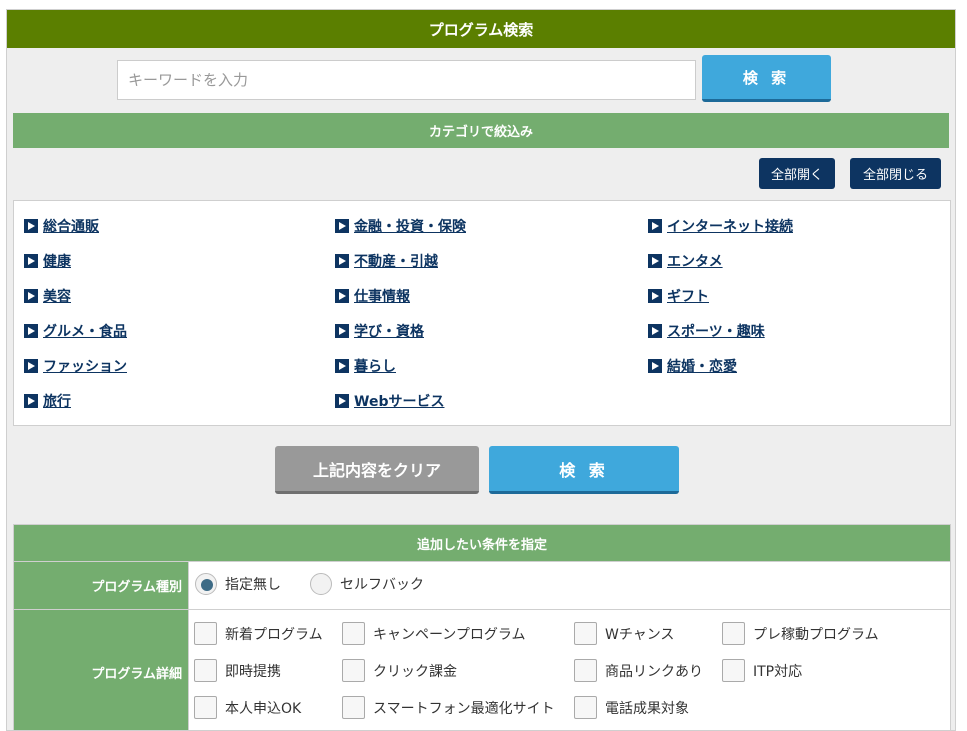  What do you see at coordinates (377, 470) in the screenshot?
I see `clear-button: 上記内容をクリア` at bounding box center [377, 470].